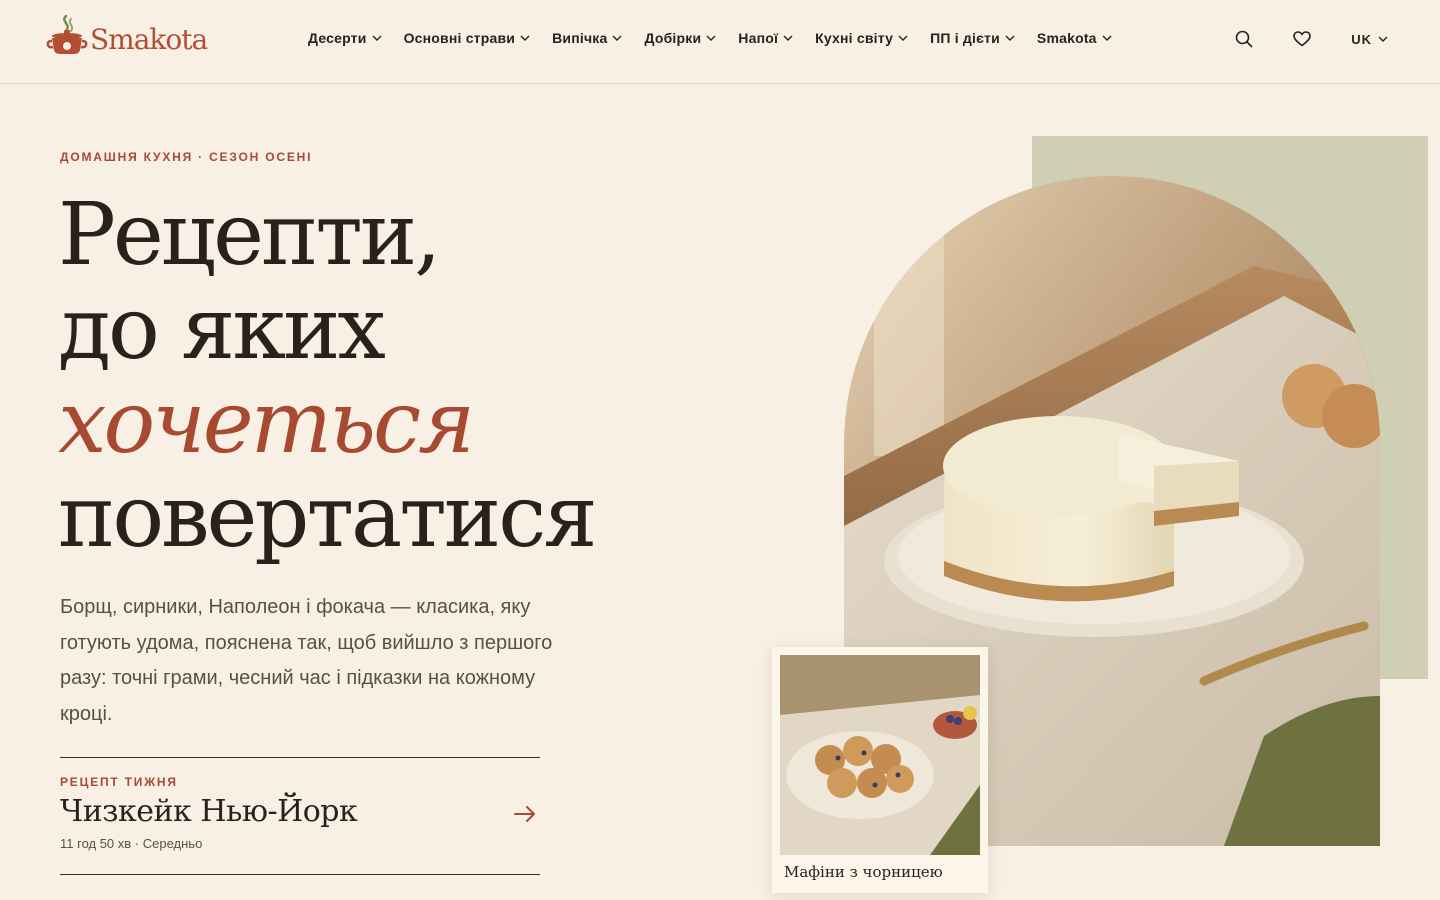  I want to click on headline-accent: хочеться, so click(266, 423).